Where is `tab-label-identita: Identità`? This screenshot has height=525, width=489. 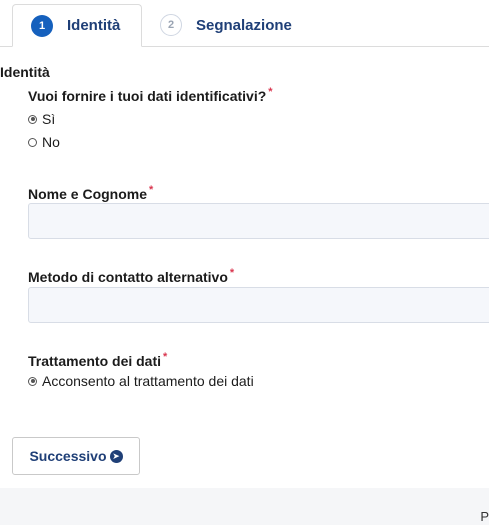
tab-label-identita: Identità is located at coordinates (94, 25).